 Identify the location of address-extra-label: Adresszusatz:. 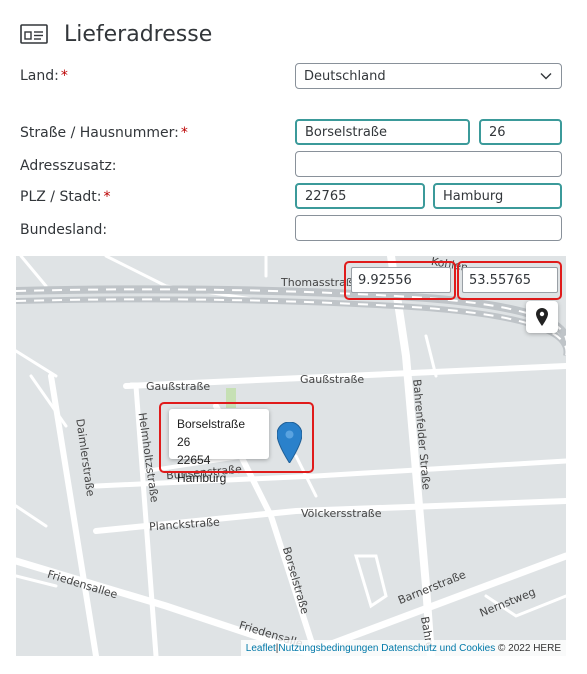
(68, 166).